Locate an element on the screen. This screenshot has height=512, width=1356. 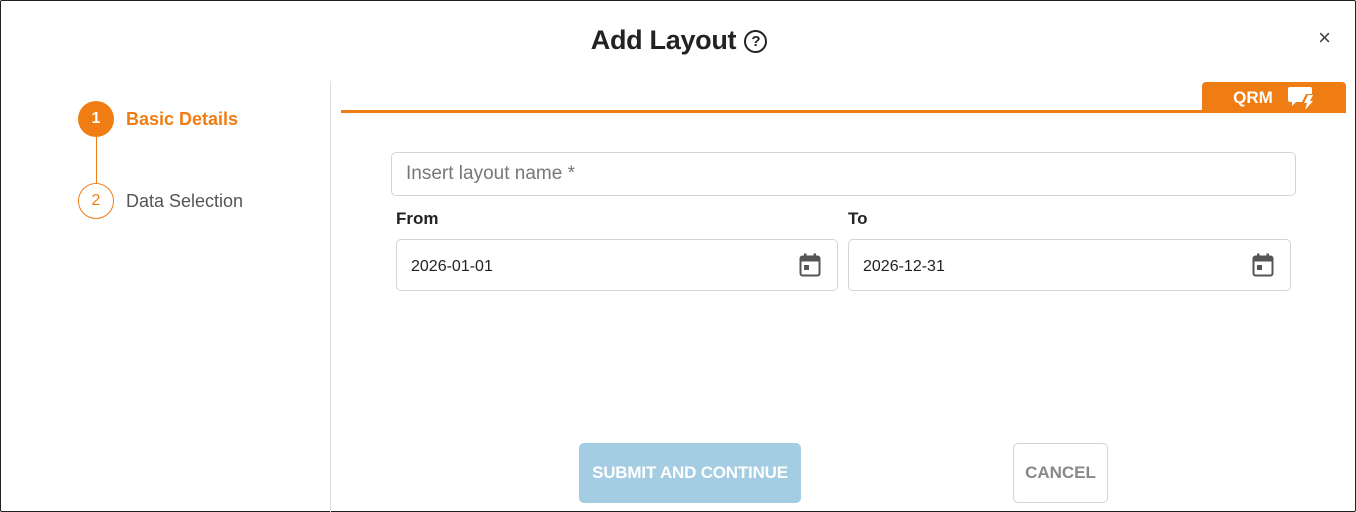
qrm-bar is located at coordinates (843, 111).